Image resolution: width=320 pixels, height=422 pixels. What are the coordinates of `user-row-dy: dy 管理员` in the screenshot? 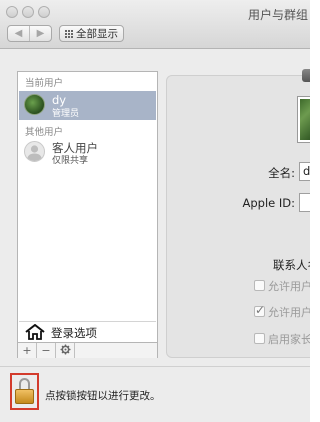 It's located at (87, 105).